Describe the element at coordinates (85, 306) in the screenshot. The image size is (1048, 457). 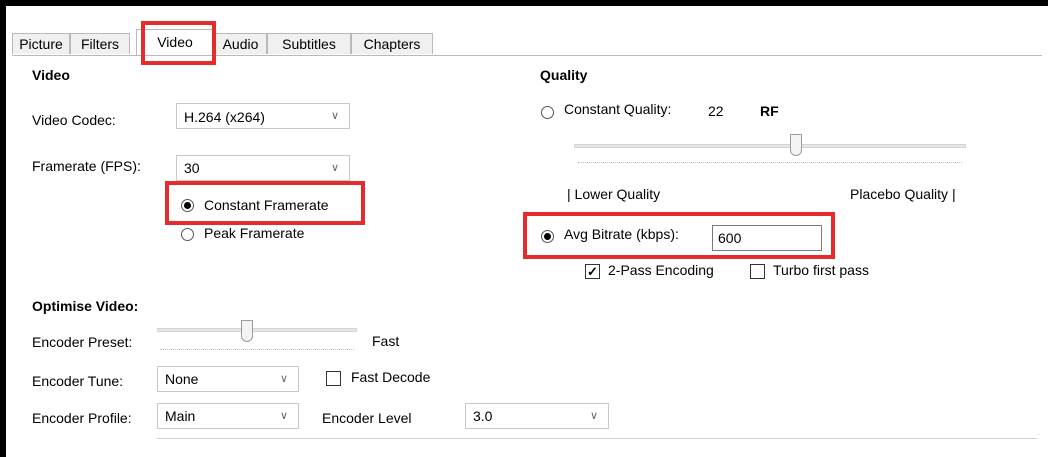
I see `optimise-section-title: Optimise Video:` at that location.